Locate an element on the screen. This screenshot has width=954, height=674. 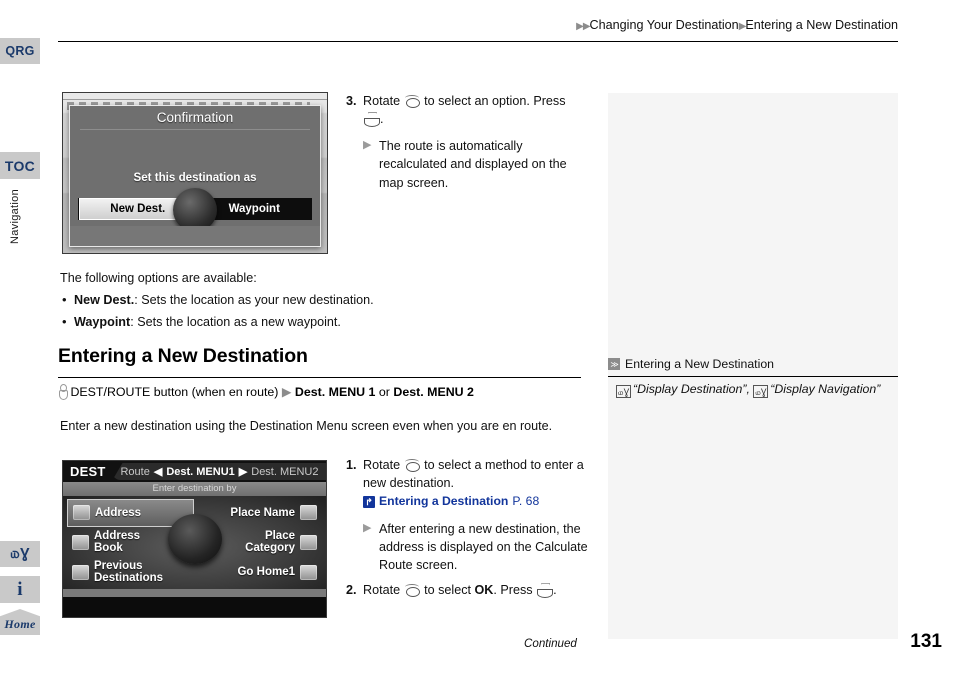
breadcrumb-arrow-icon-1: ▶▶ is located at coordinates (583, 26).